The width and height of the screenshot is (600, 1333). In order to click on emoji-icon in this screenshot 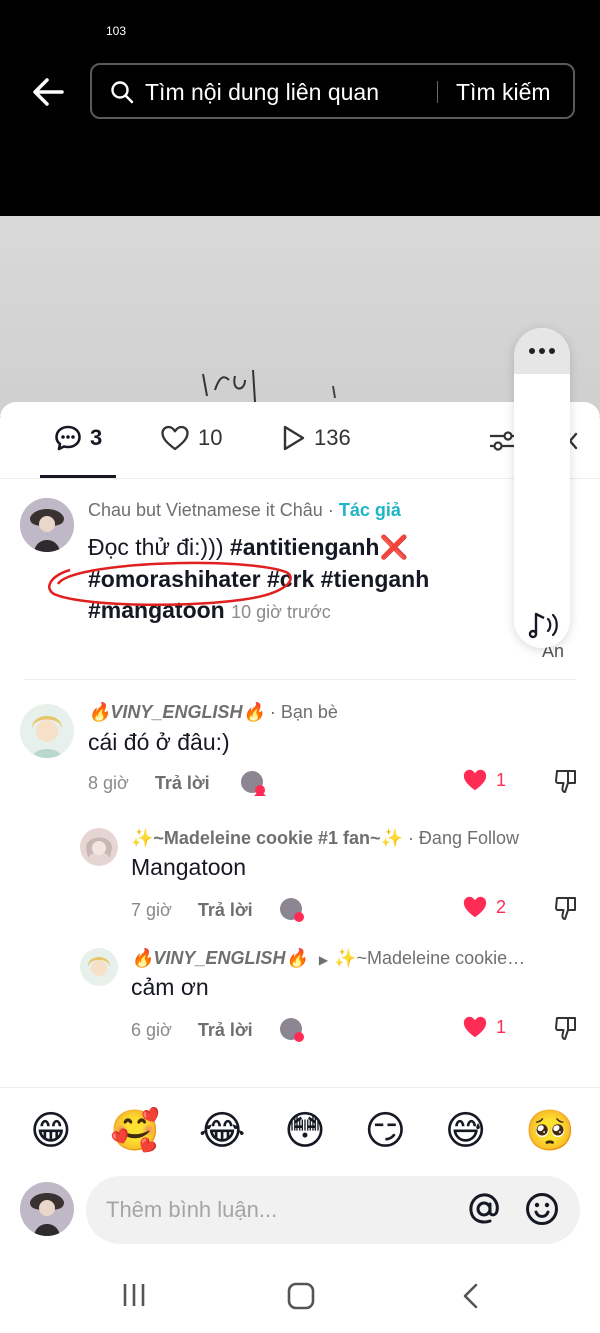, I will do `click(542, 1209)`.